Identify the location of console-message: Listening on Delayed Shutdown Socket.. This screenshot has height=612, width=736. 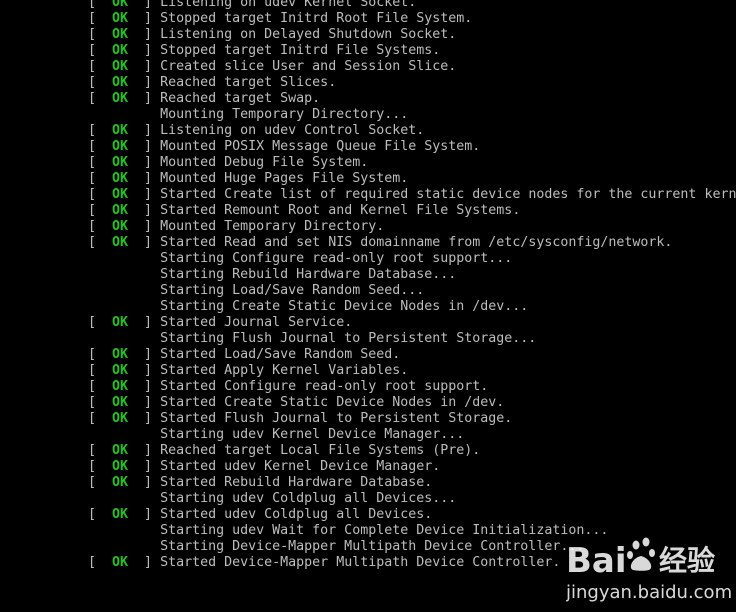
(308, 34).